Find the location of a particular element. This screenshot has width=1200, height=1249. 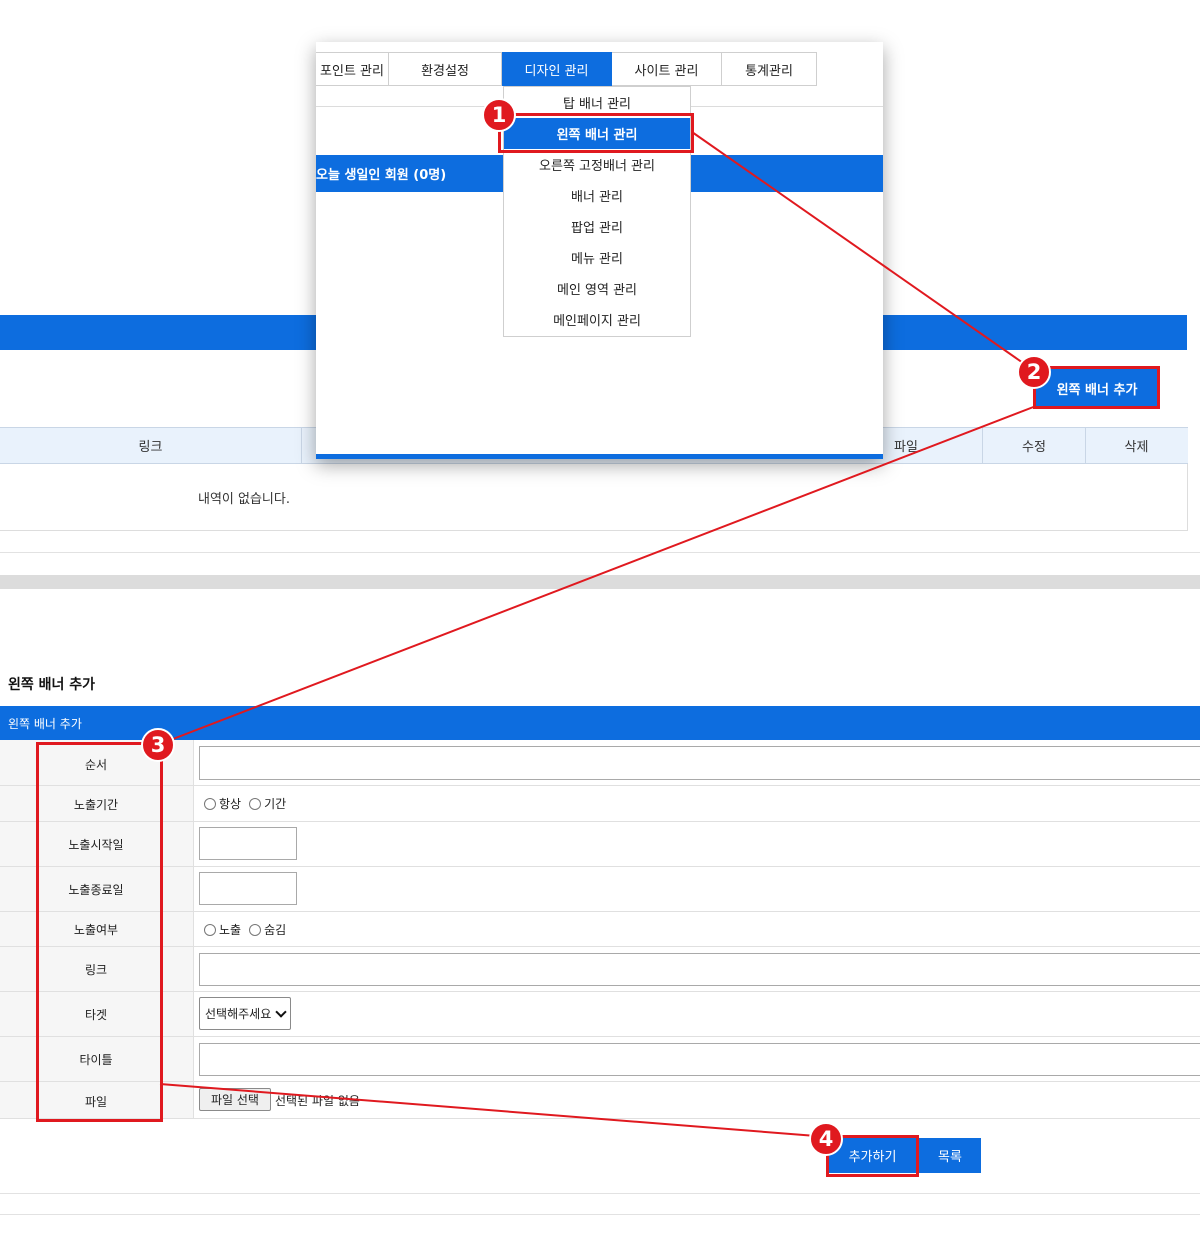

form-header-bar is located at coordinates (600, 723).